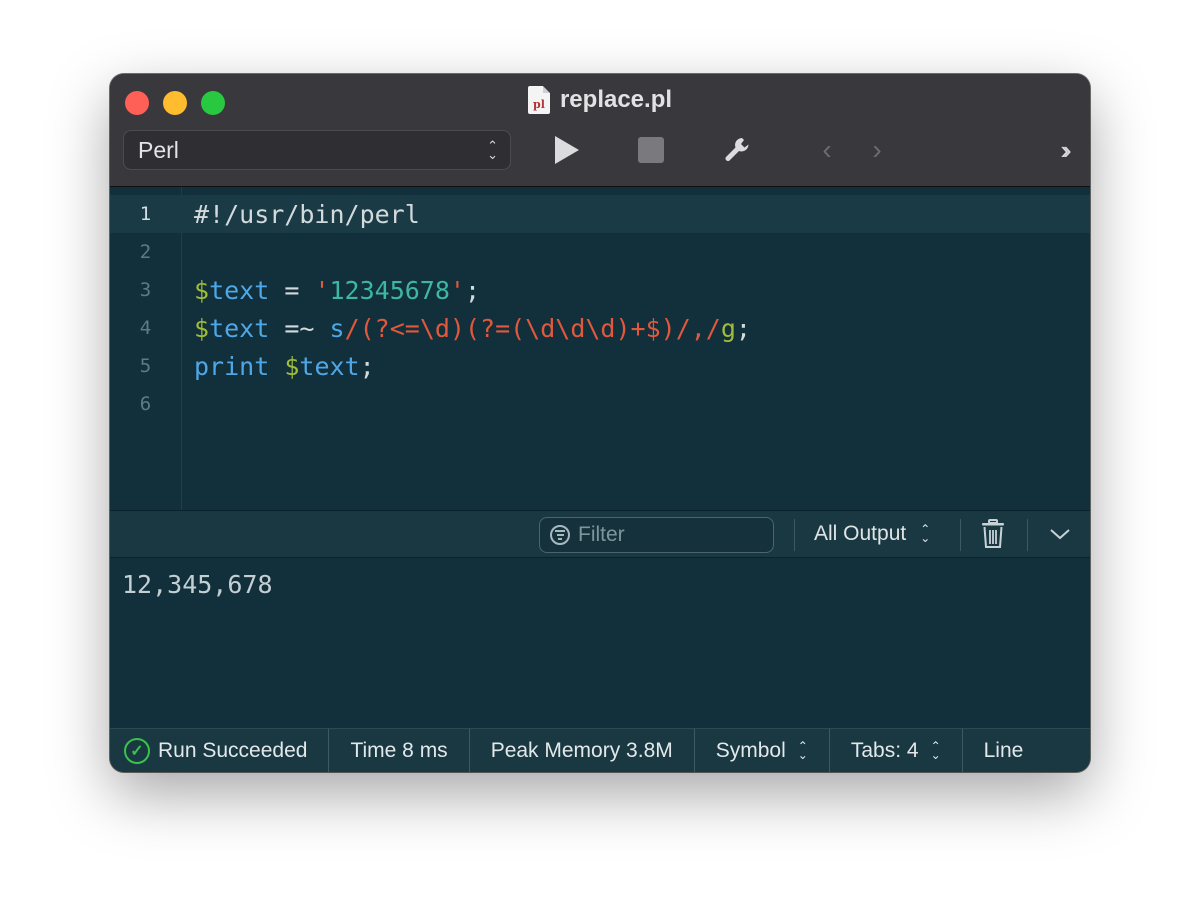 The width and height of the screenshot is (1200, 918). Describe the element at coordinates (1066, 149) in the screenshot. I see `double-chevron-right-icon: ››` at that location.